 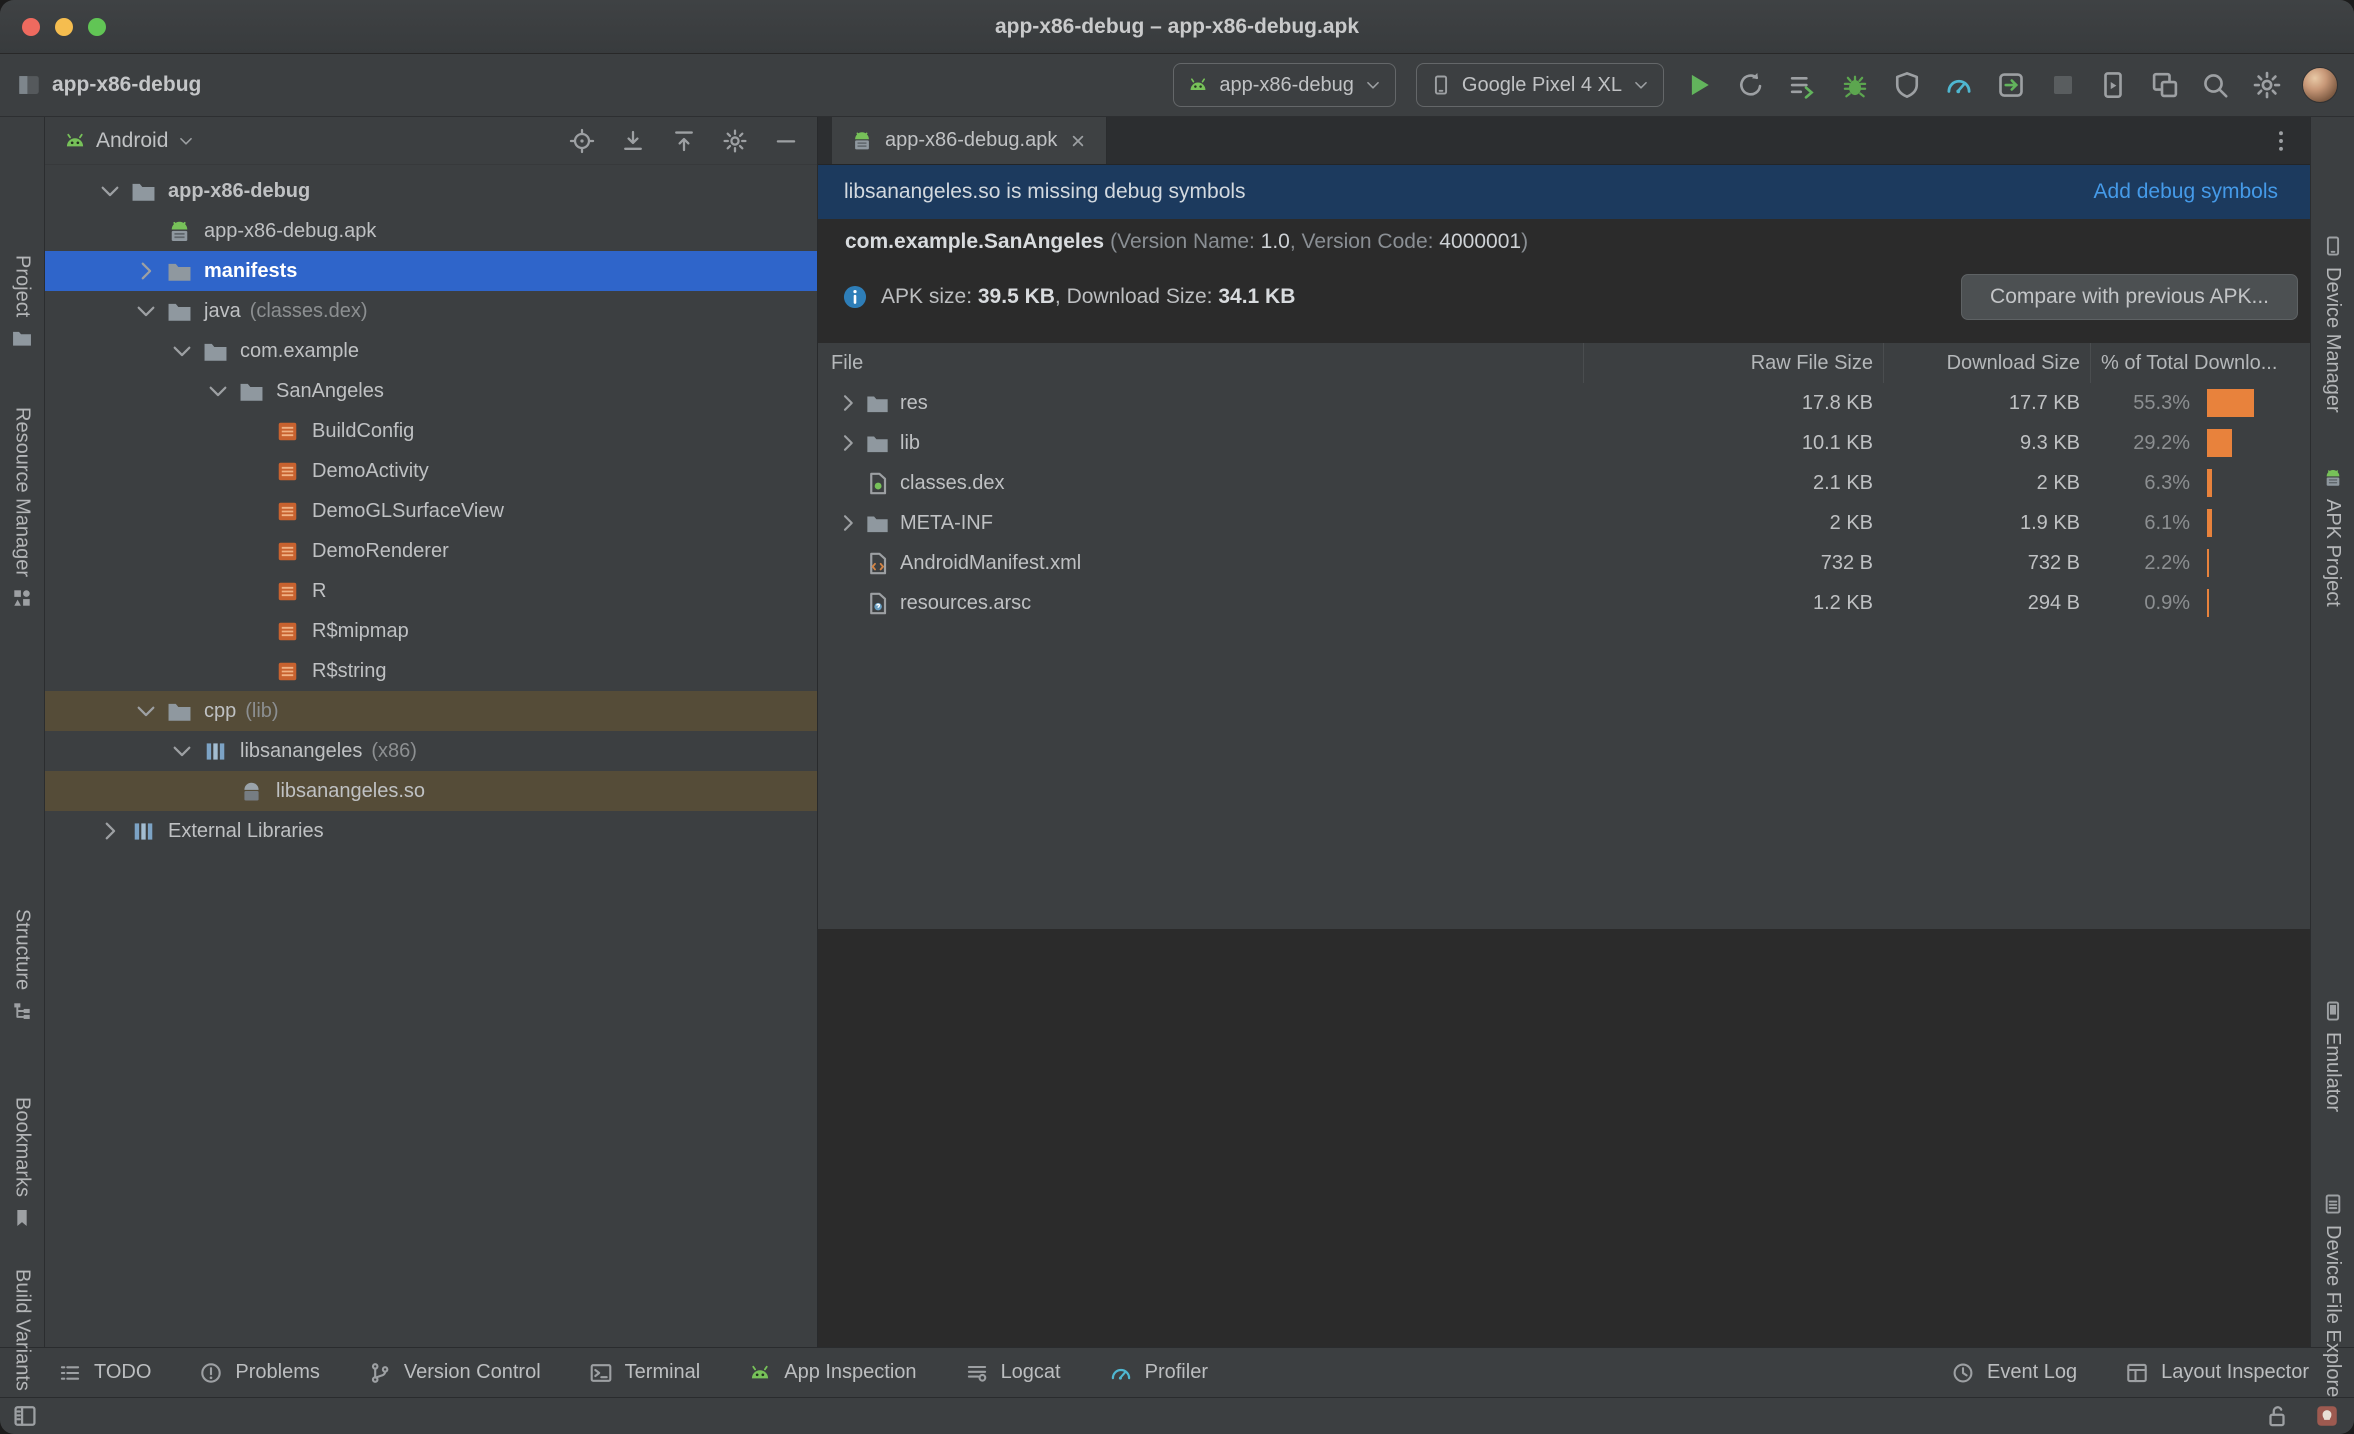 I want to click on project-name-widget: app-x86-debug, so click(x=108, y=85).